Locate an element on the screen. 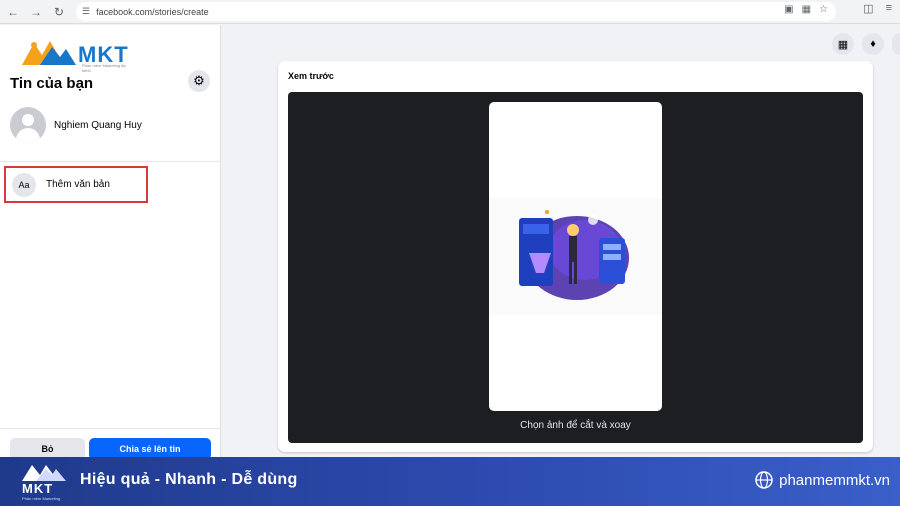  crop-rotate-hint: Chọn ảnh để cắt và xoay is located at coordinates (575, 425).